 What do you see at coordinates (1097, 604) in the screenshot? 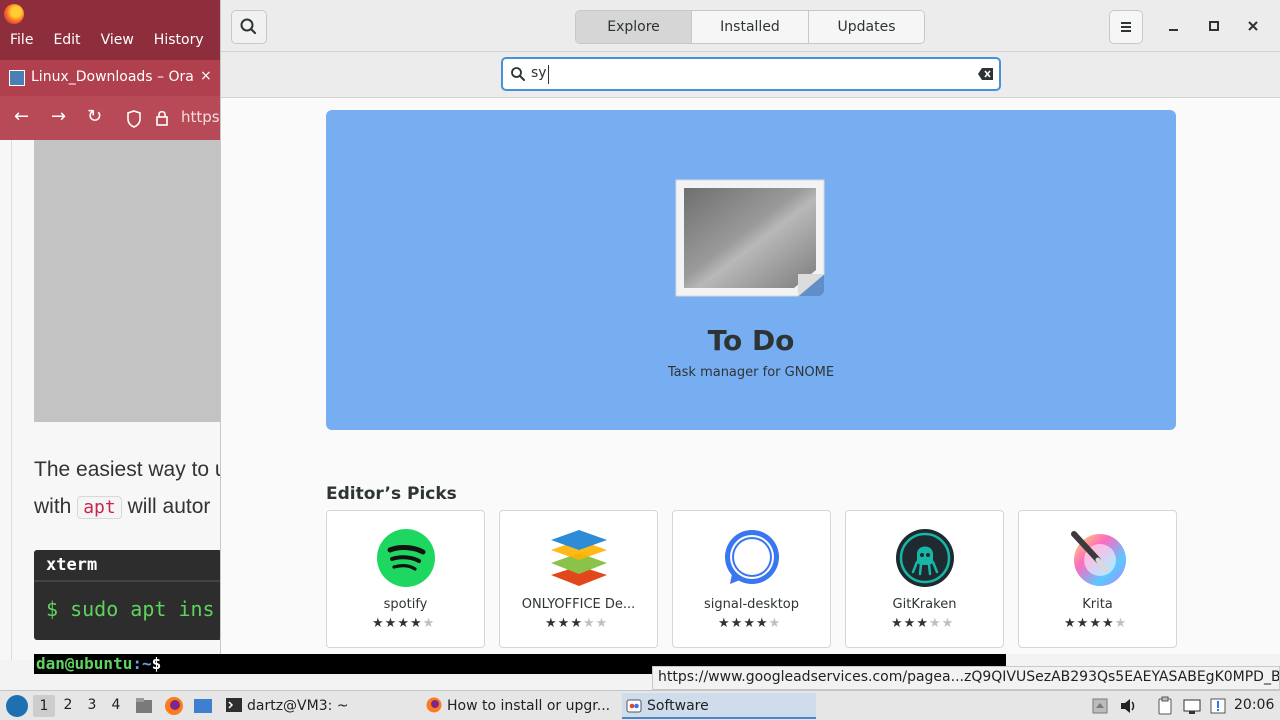
I see `app-name: Krita` at bounding box center [1097, 604].